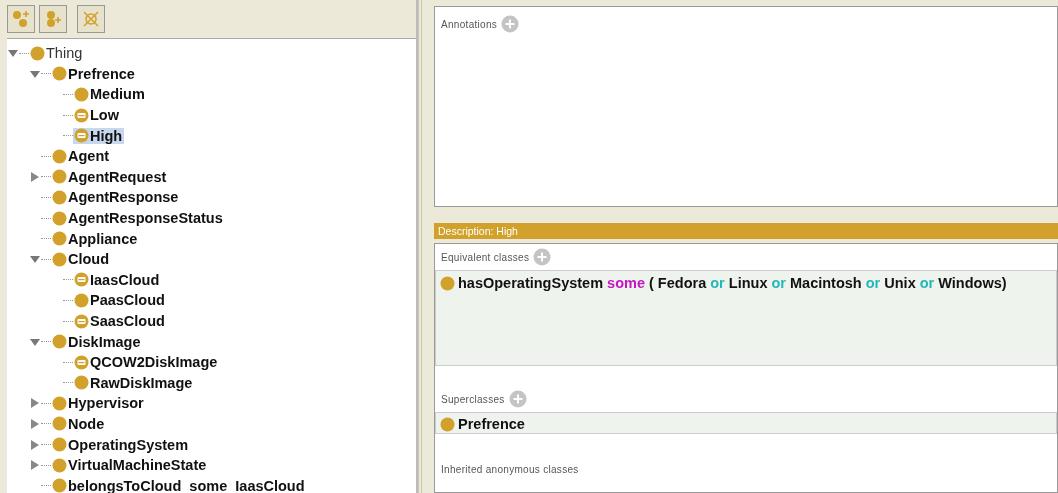  Describe the element at coordinates (179, 485) in the screenshot. I see `tree-item: belongsToCloud some IaasCloud` at that location.